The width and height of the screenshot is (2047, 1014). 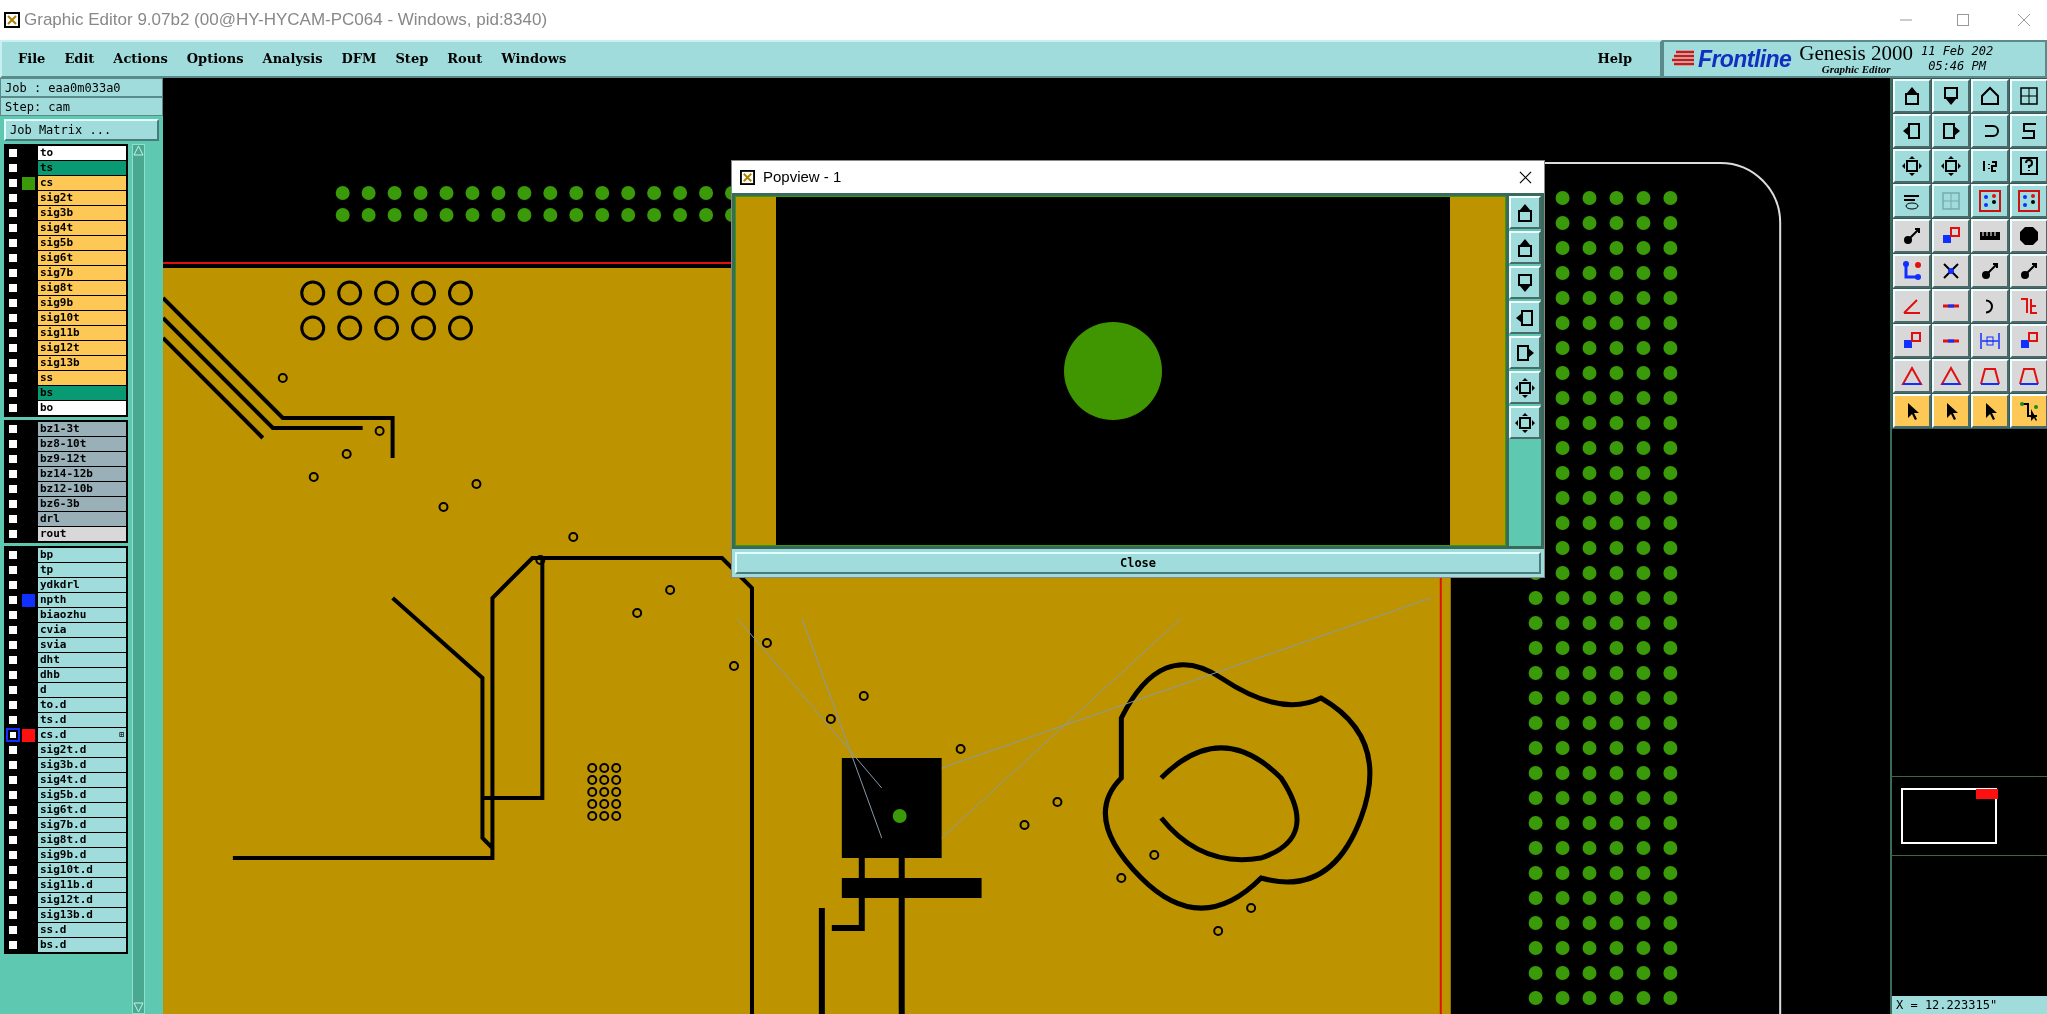 What do you see at coordinates (82, 825) in the screenshot?
I see `layer-name: sig7b.d` at bounding box center [82, 825].